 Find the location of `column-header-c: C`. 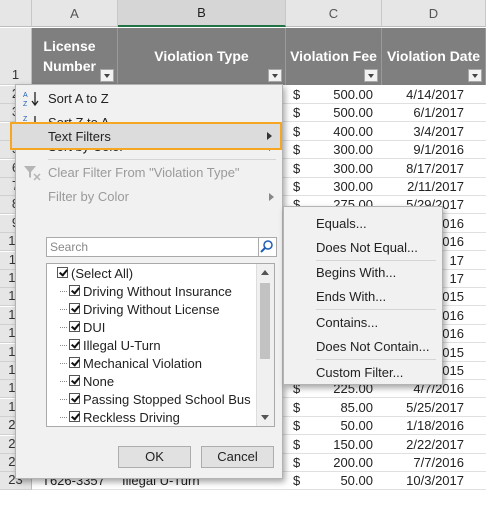

column-header-c: C is located at coordinates (334, 13).